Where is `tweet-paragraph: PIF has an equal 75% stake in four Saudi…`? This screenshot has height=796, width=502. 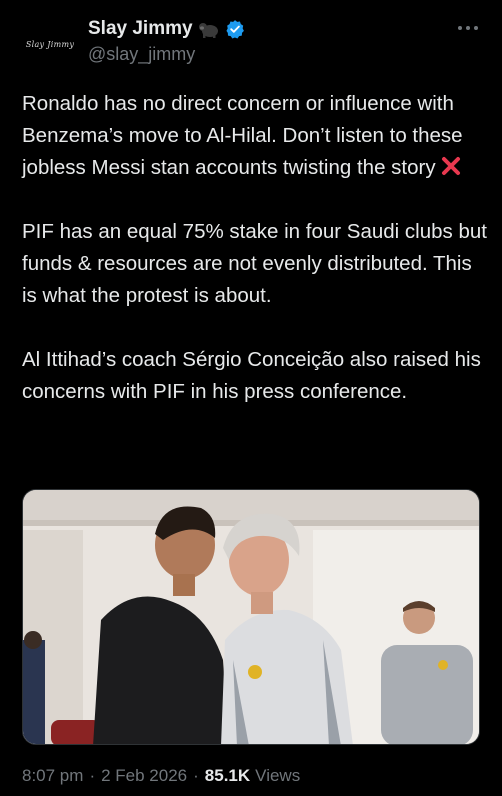 tweet-paragraph: PIF has an equal 75% stake in four Saudi… is located at coordinates (254, 263).